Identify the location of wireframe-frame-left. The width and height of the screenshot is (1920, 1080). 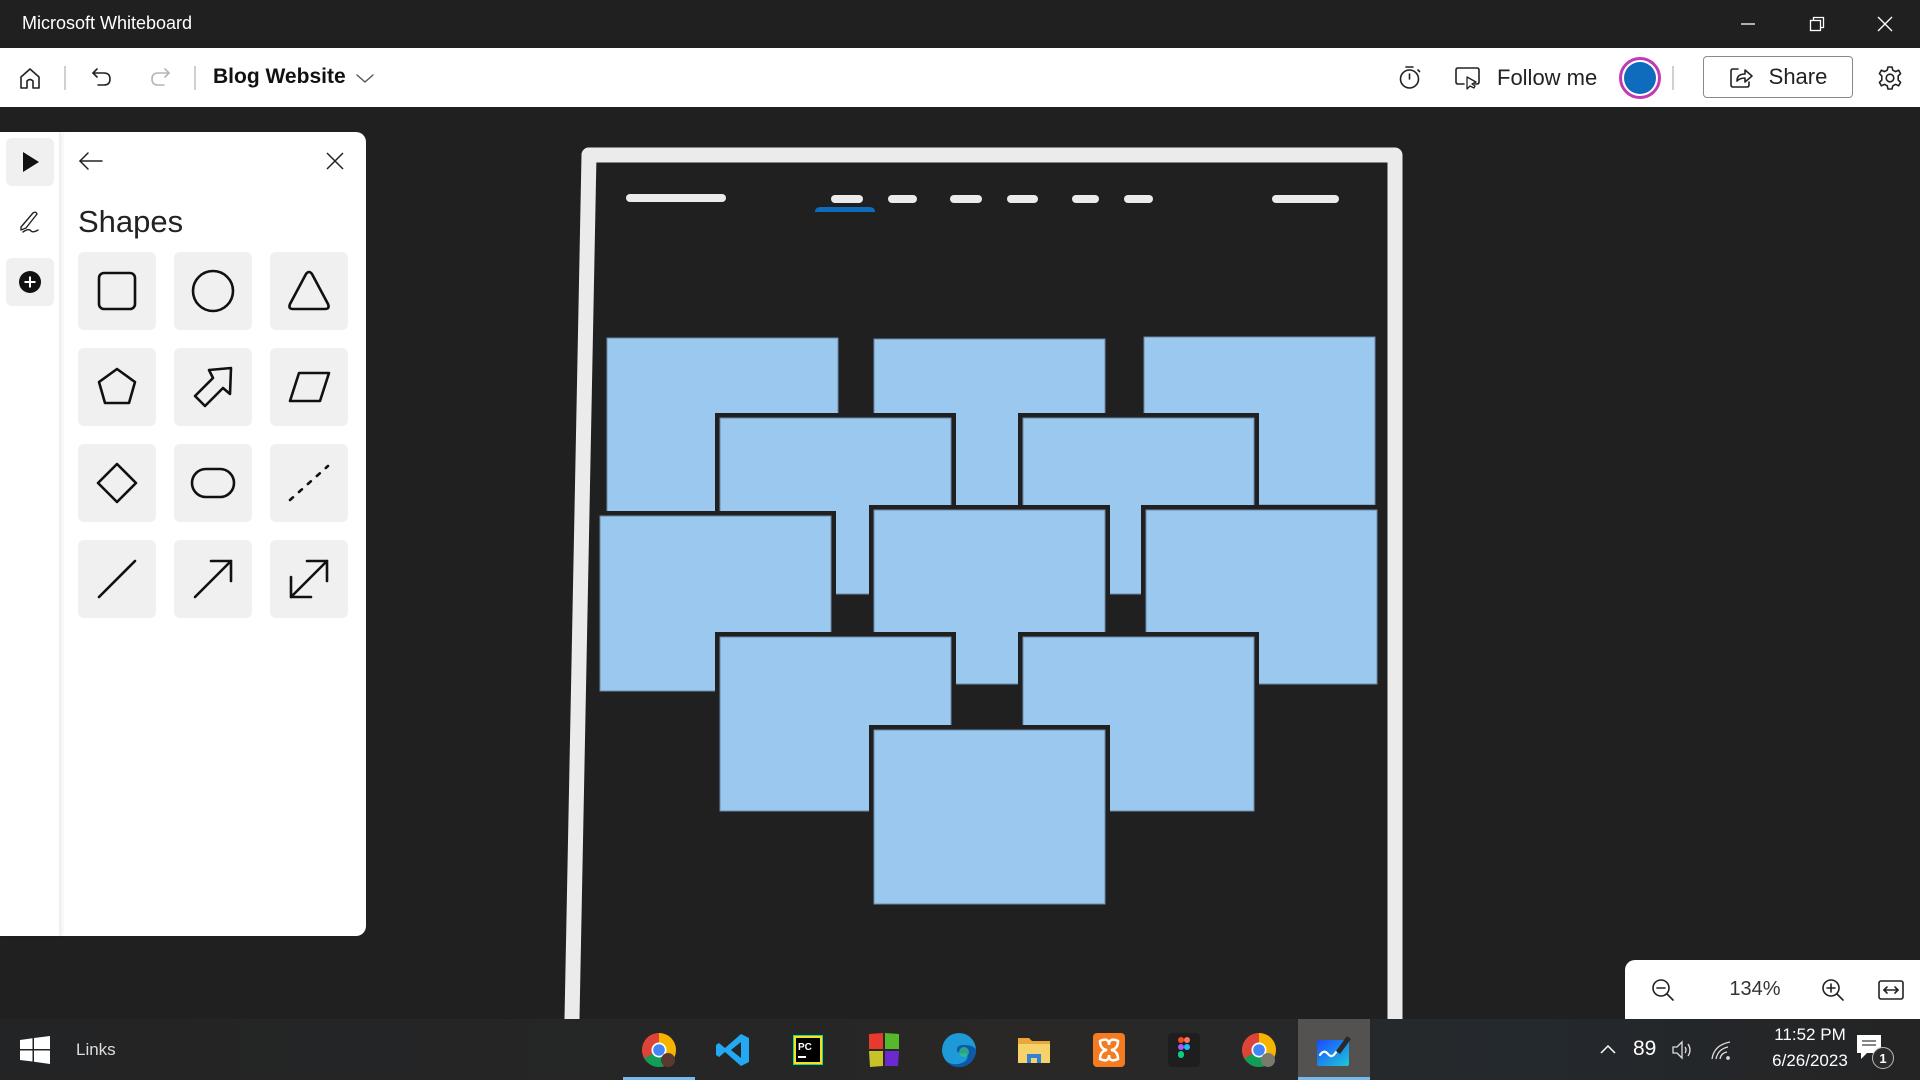
(580, 583).